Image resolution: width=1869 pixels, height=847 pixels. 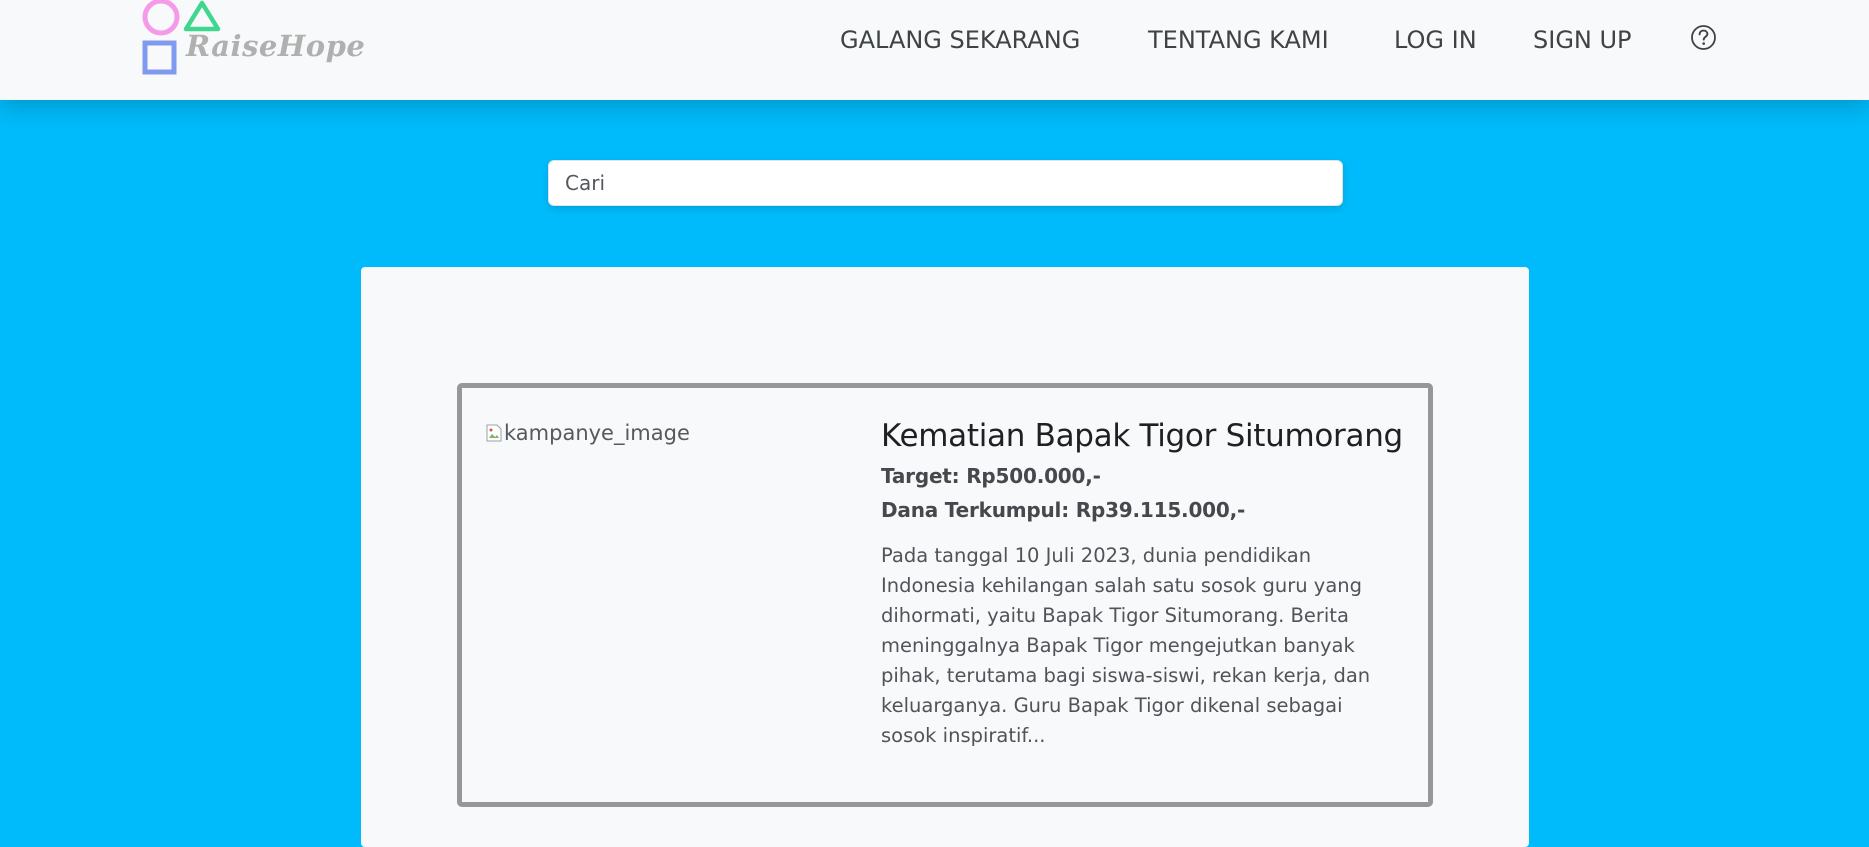 What do you see at coordinates (1063, 510) in the screenshot?
I see `campaign-collected: Dana Terkumpul: Rp39.115.000,-` at bounding box center [1063, 510].